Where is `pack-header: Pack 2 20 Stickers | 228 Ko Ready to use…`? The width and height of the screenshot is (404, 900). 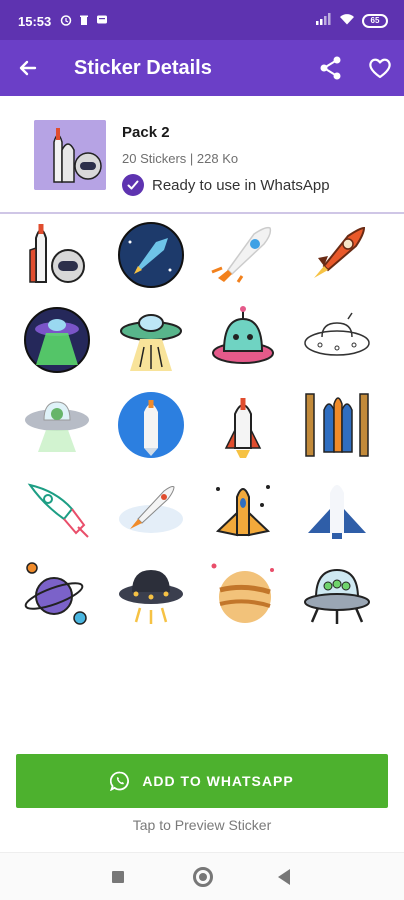
pack-header: Pack 2 20 Stickers | 228 Ko Ready to use… is located at coordinates (202, 155).